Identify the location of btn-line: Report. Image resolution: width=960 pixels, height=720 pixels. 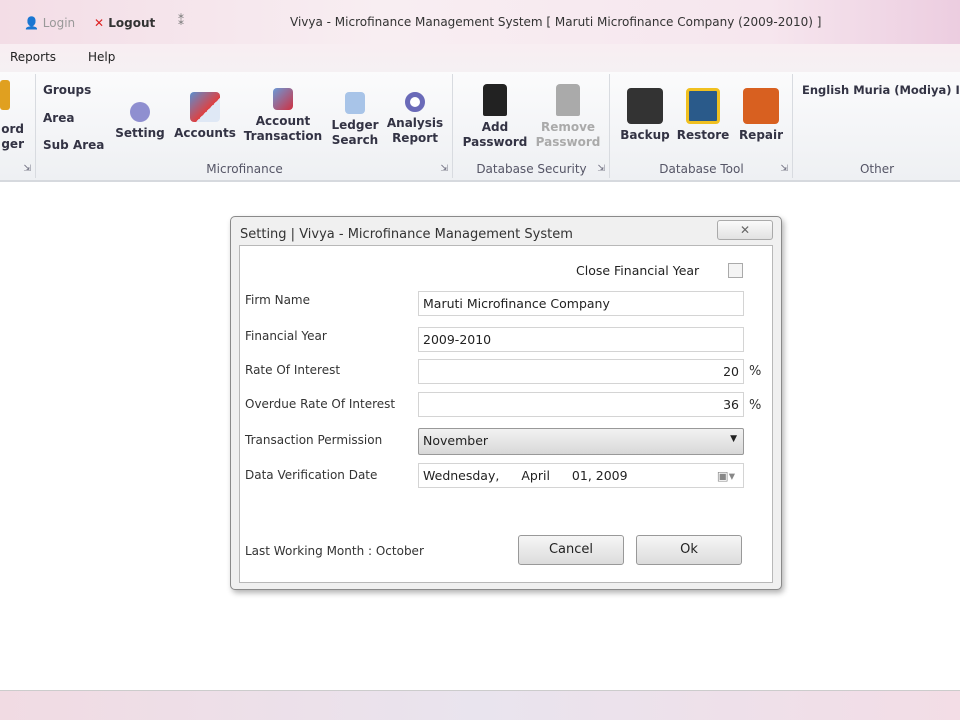
(415, 138).